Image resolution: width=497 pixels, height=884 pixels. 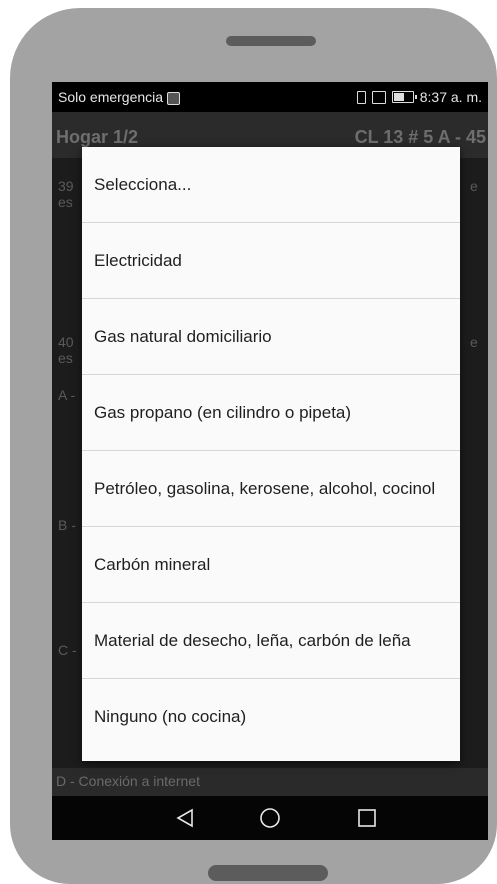 I want to click on option-electricidad: Electricidad, so click(x=271, y=261).